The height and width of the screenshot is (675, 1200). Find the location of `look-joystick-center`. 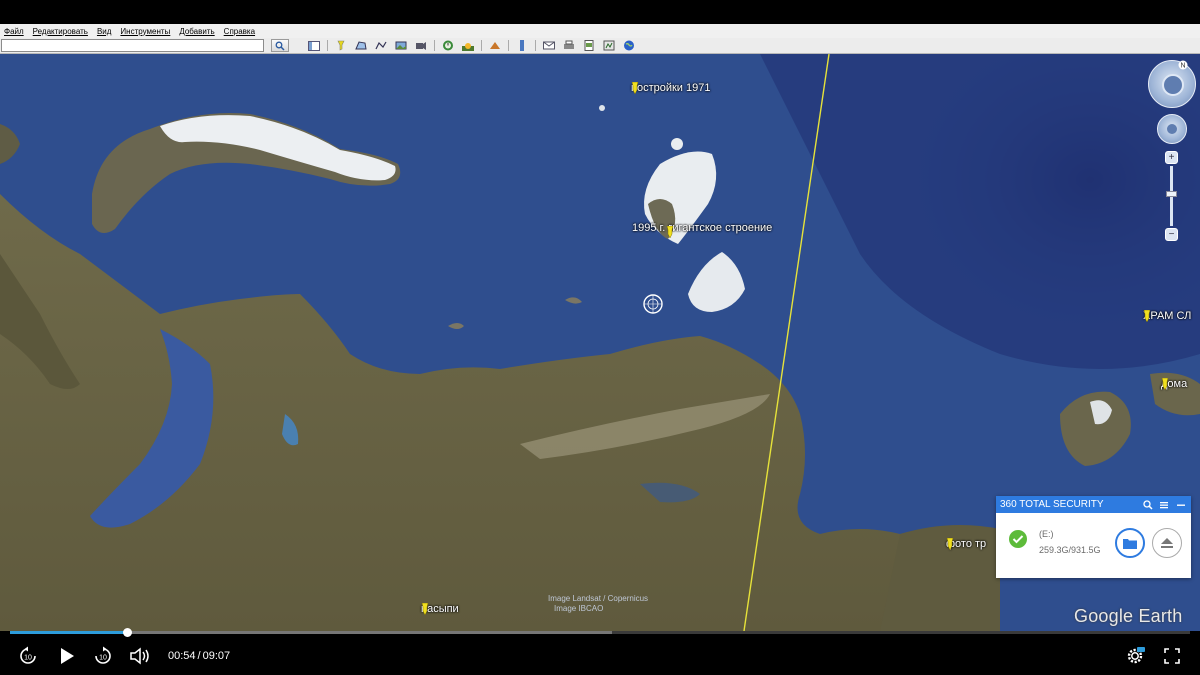

look-joystick-center is located at coordinates (1173, 85).